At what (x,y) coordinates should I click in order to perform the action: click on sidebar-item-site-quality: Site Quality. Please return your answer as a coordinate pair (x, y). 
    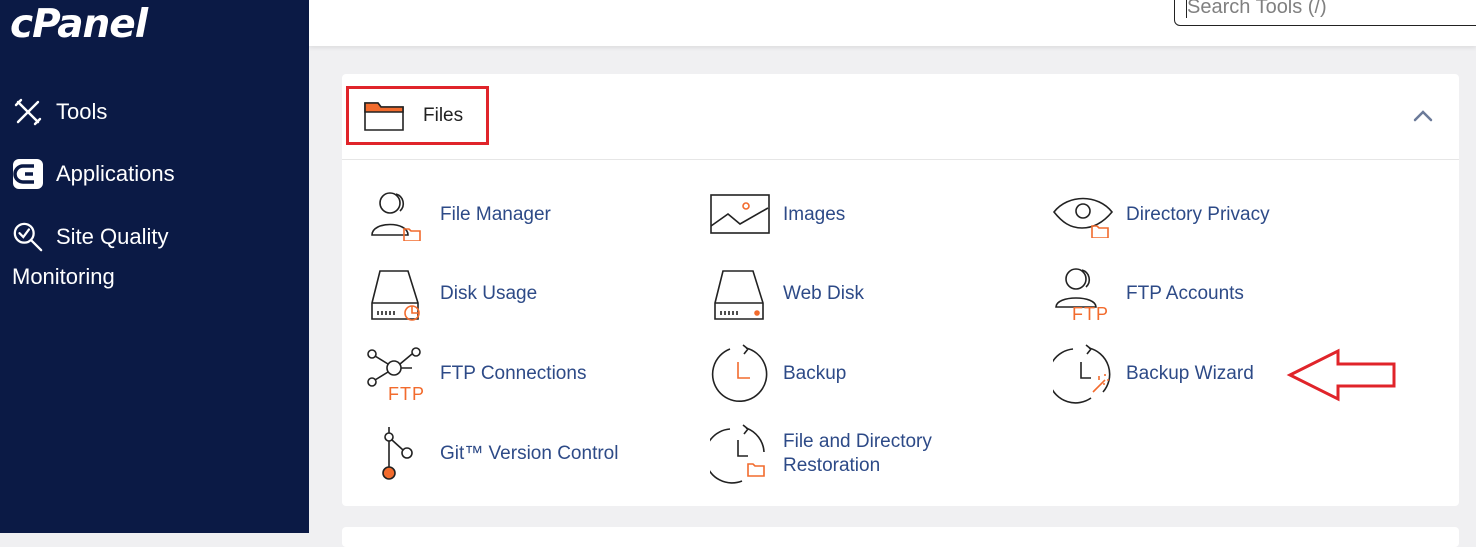
    Looking at the image, I should click on (90, 237).